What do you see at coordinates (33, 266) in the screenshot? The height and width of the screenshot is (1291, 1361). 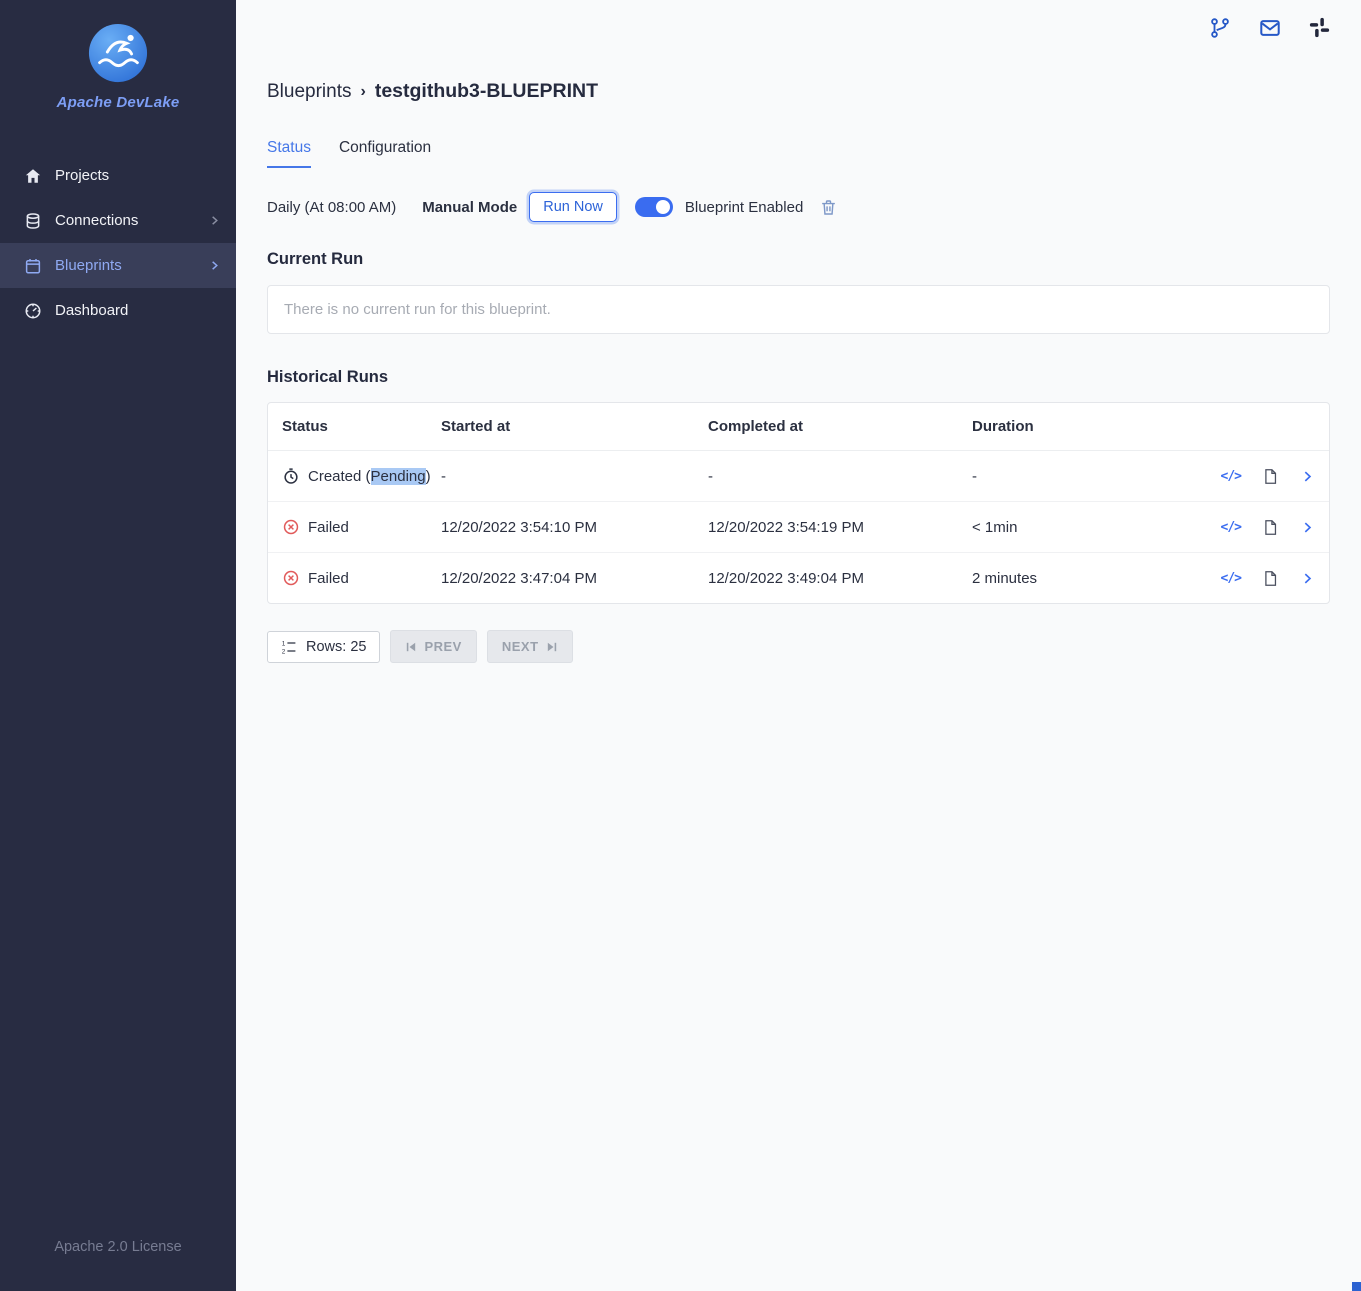 I see `calendar-icon` at bounding box center [33, 266].